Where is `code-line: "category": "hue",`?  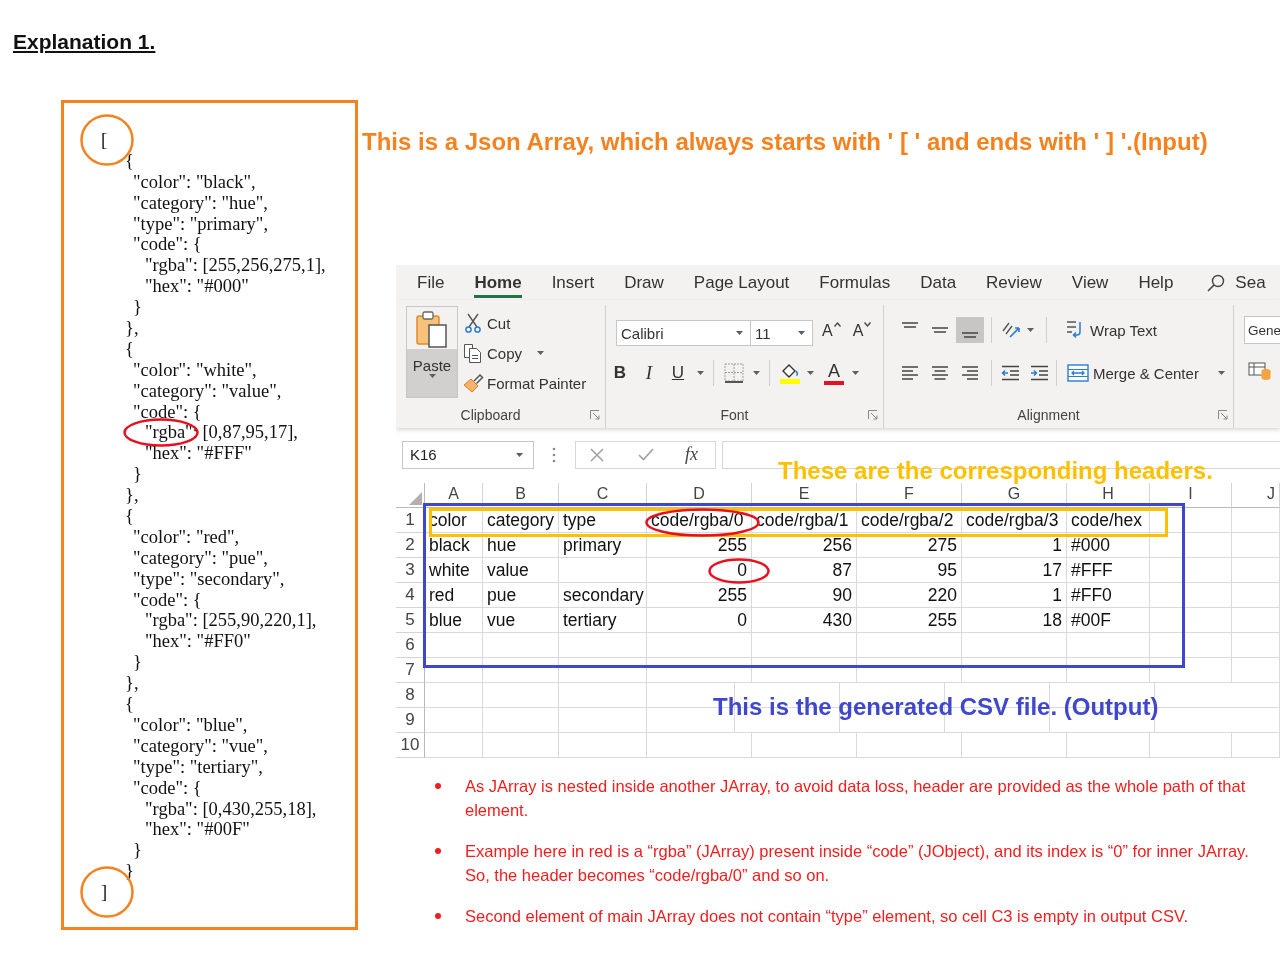 code-line: "category": "hue", is located at coordinates (200, 202).